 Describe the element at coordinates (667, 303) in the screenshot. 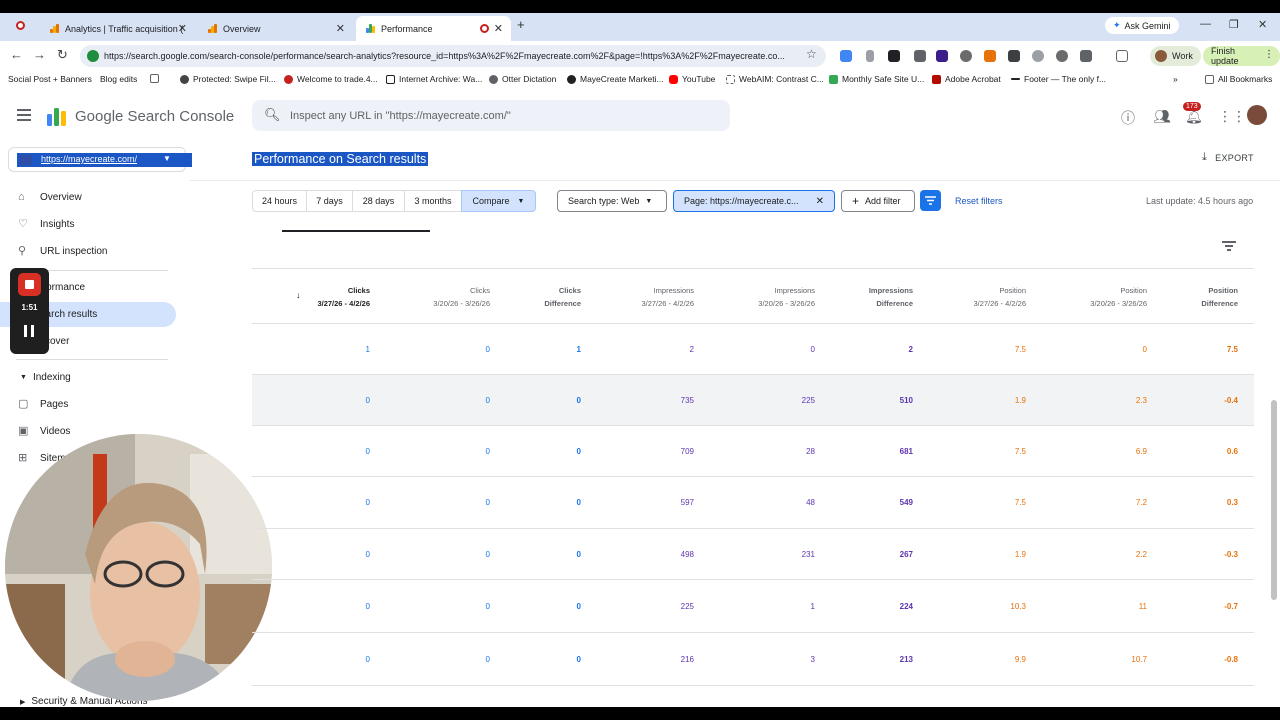

I see `column-header-date: 3/27/26 - 4/2/26` at that location.